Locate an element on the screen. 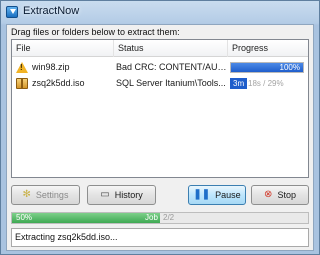  history-button: ▭ History is located at coordinates (121, 195).